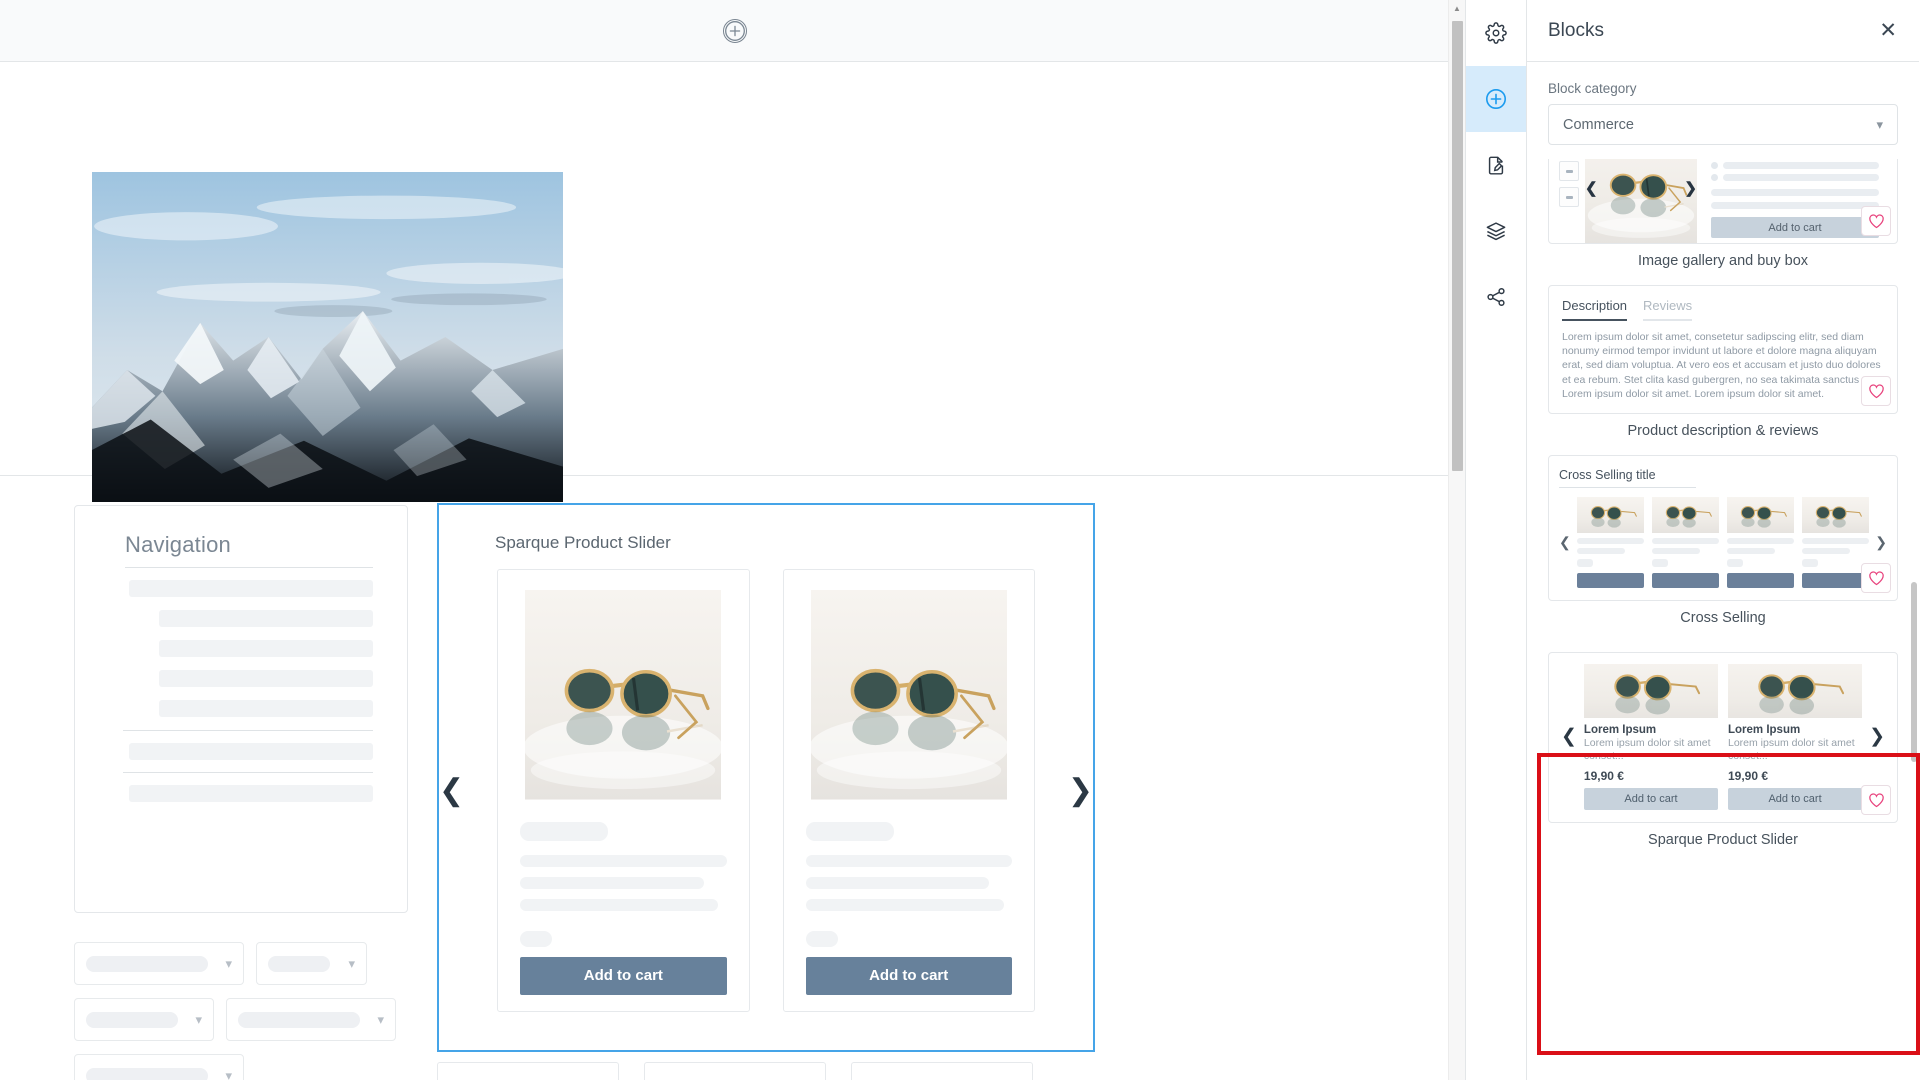 This screenshot has height=1080, width=1920. Describe the element at coordinates (1723, 31) in the screenshot. I see `blocks-panel-header: Blocks ✕` at that location.